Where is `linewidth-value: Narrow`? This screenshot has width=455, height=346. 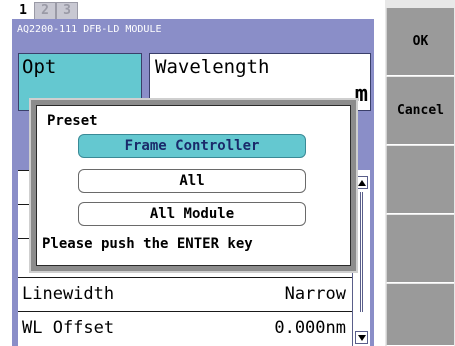
linewidth-value: Narrow is located at coordinates (315, 294).